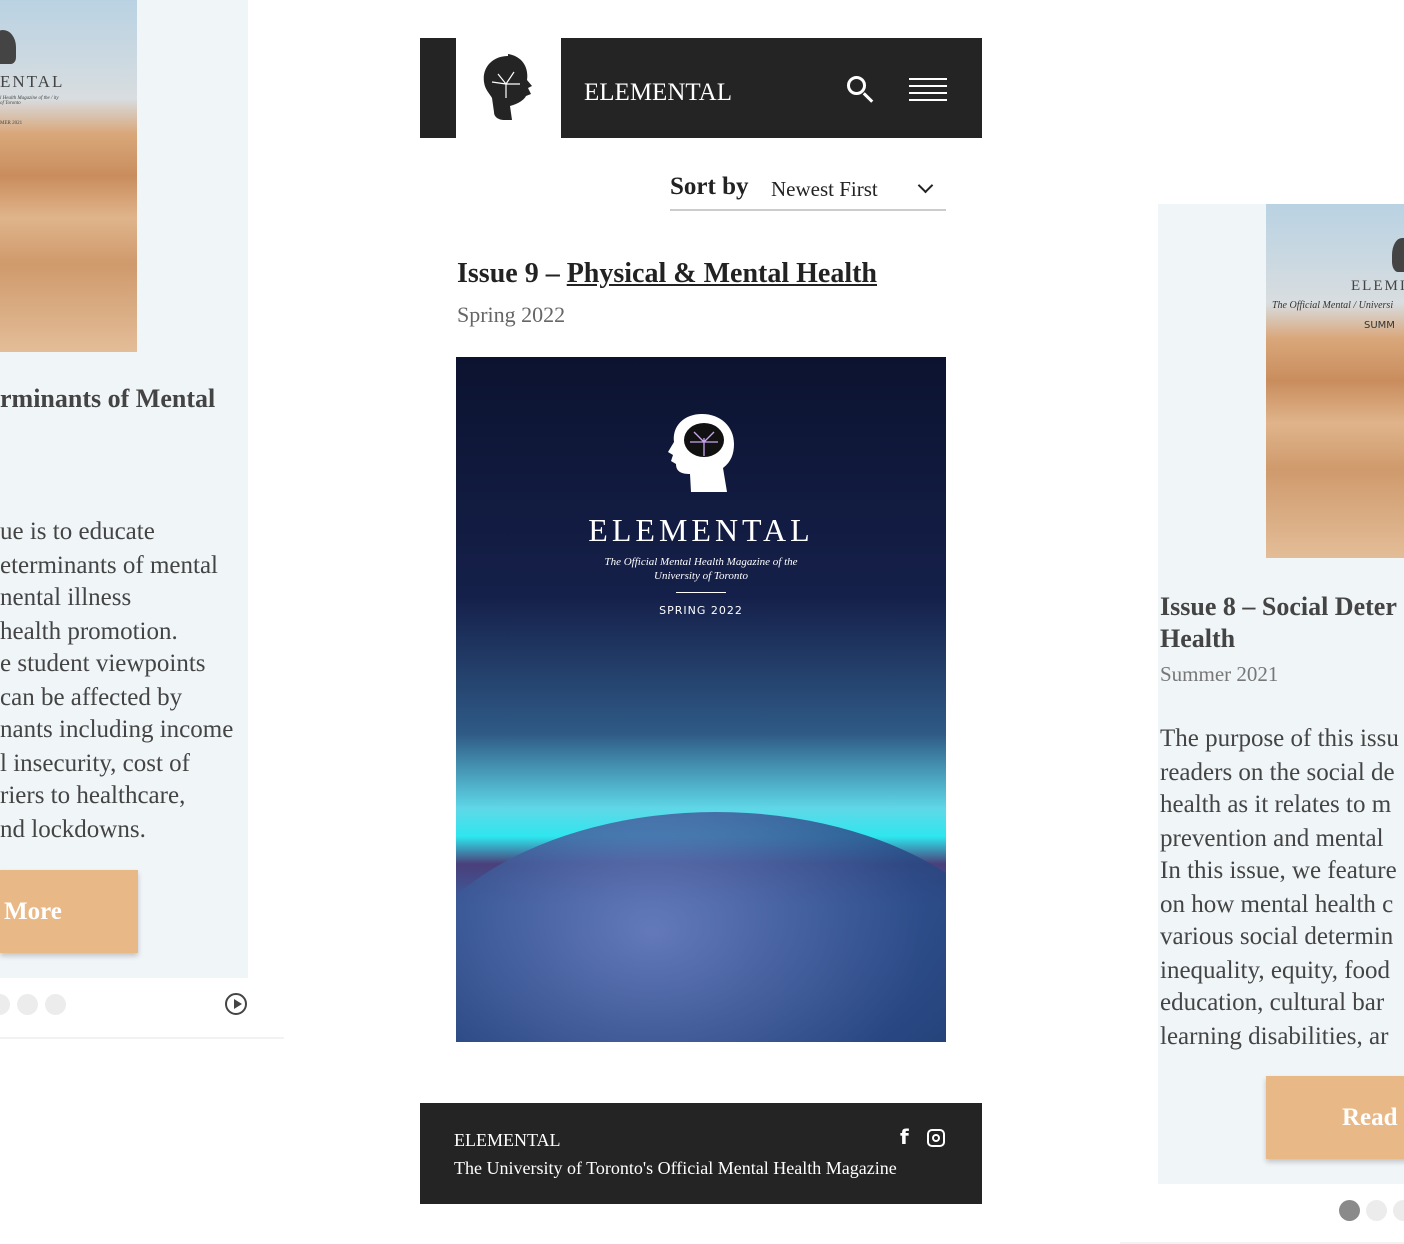 The width and height of the screenshot is (1404, 1244). Describe the element at coordinates (701, 592) in the screenshot. I see `cover-divider` at that location.